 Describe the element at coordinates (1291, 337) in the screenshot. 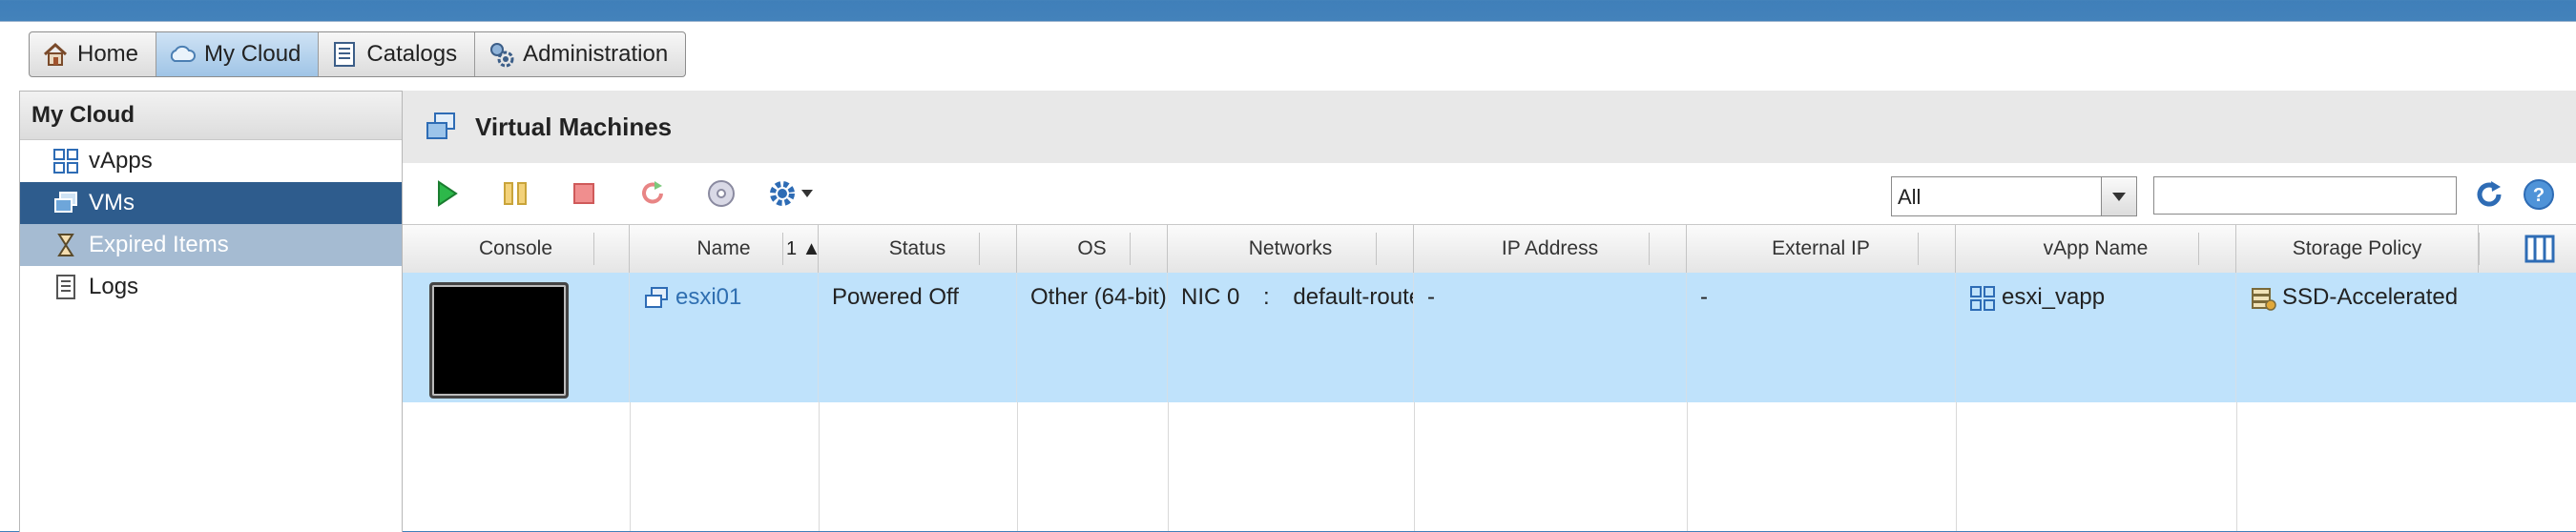

I see `networks-cell: NIC 0 : default-routed-network` at that location.